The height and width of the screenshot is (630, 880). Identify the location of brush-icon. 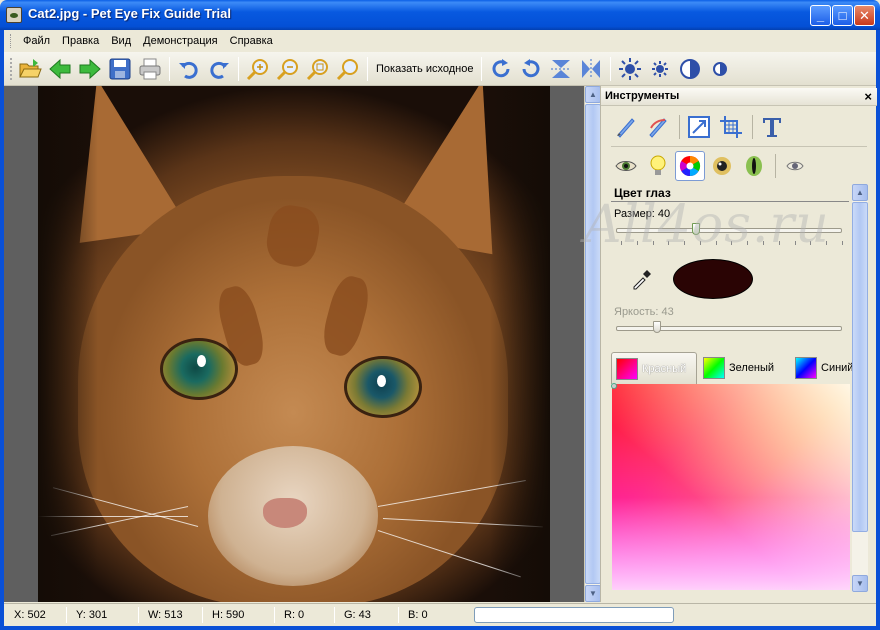
(626, 128).